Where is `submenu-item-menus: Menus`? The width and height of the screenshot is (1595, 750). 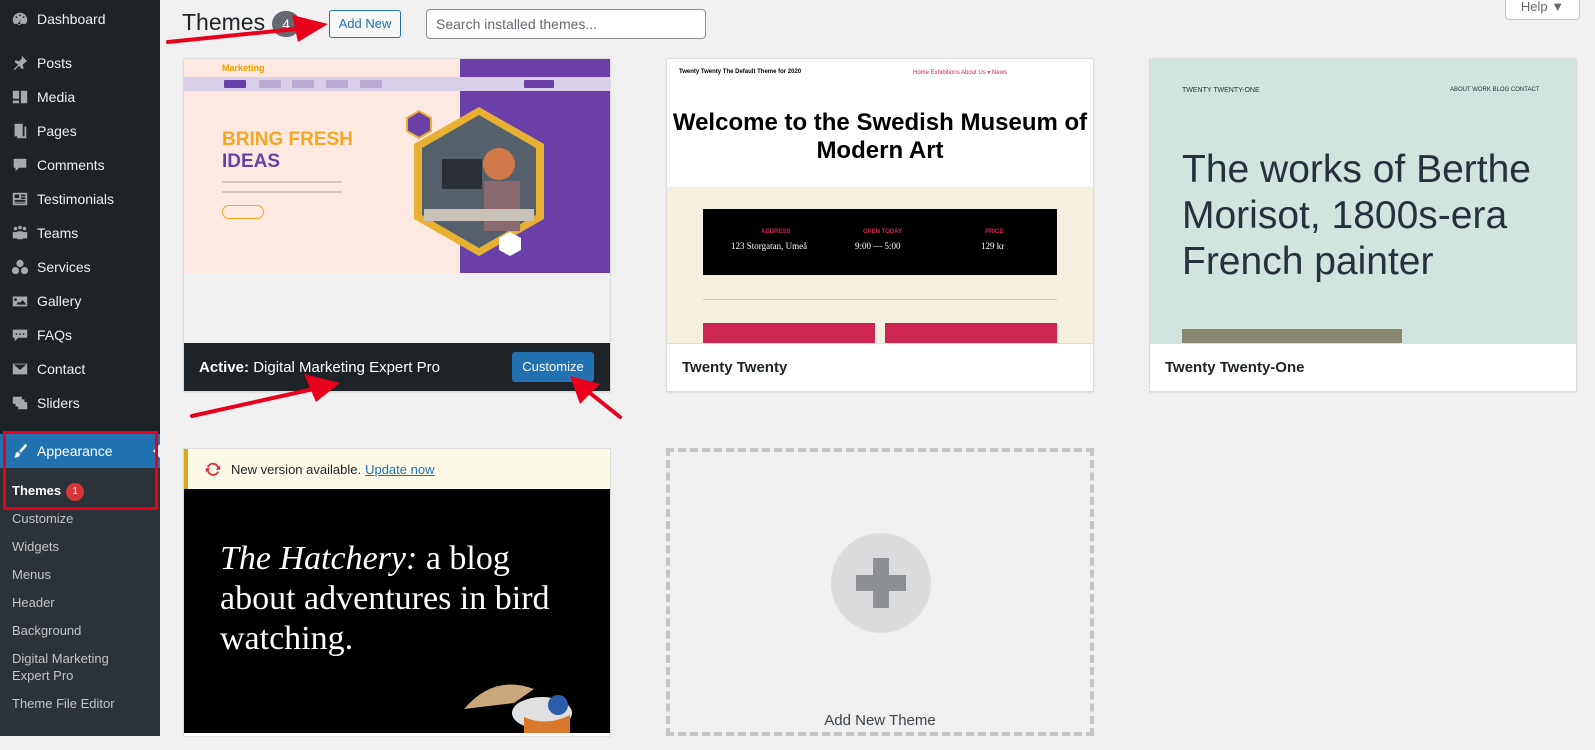
submenu-item-menus: Menus is located at coordinates (82, 574).